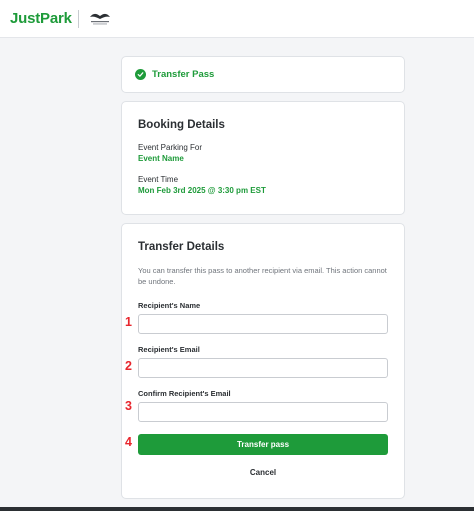 Image resolution: width=474 pixels, height=511 pixels. Describe the element at coordinates (263, 444) in the screenshot. I see `transfer-pass-button: Transfer pass` at that location.